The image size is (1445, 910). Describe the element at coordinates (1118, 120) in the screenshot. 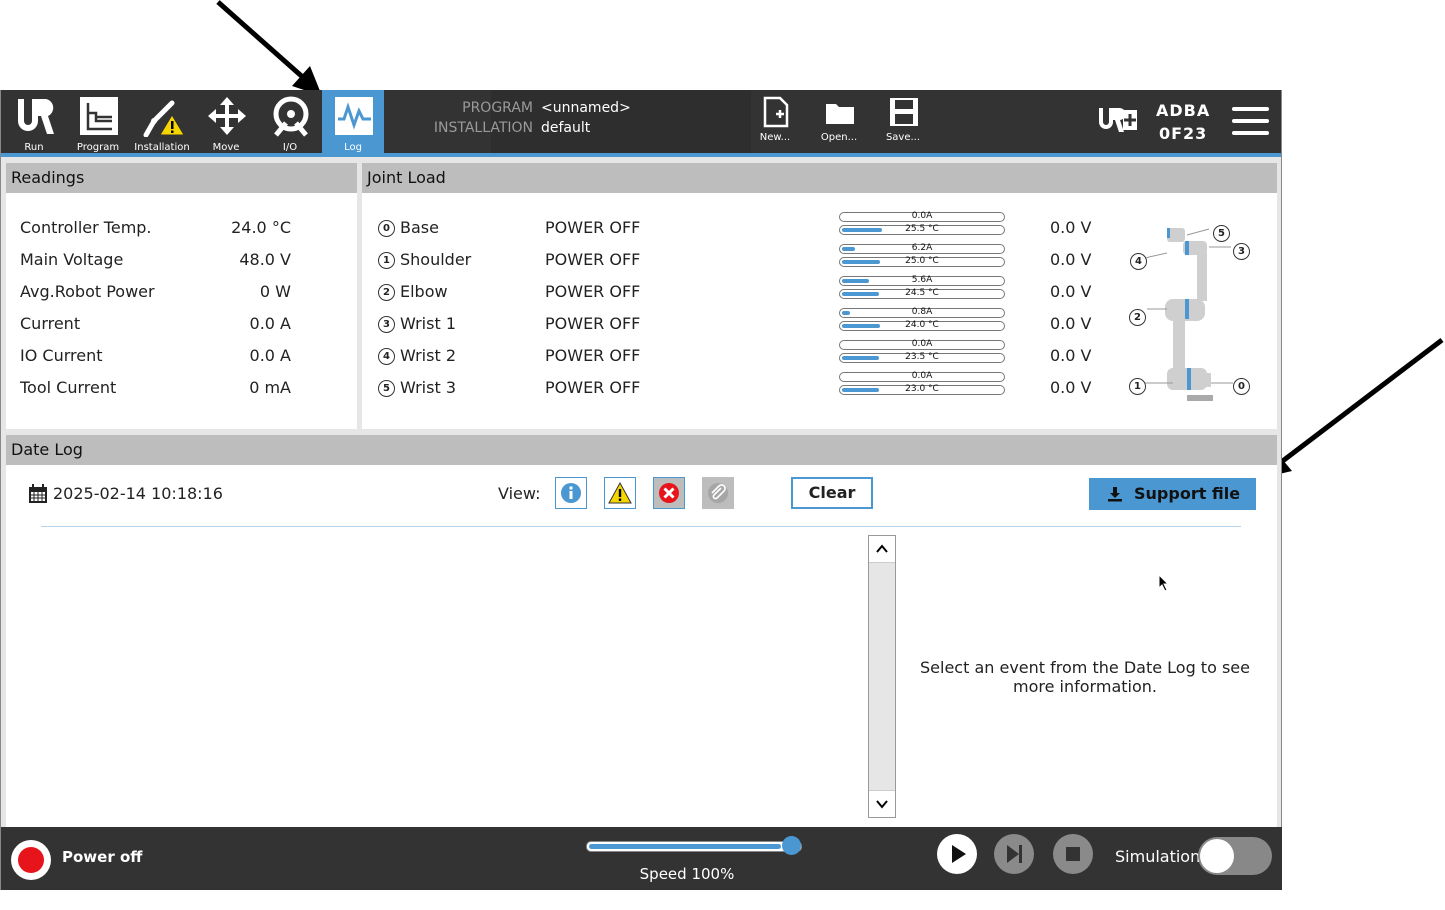

I see `ur-plus-icon` at that location.